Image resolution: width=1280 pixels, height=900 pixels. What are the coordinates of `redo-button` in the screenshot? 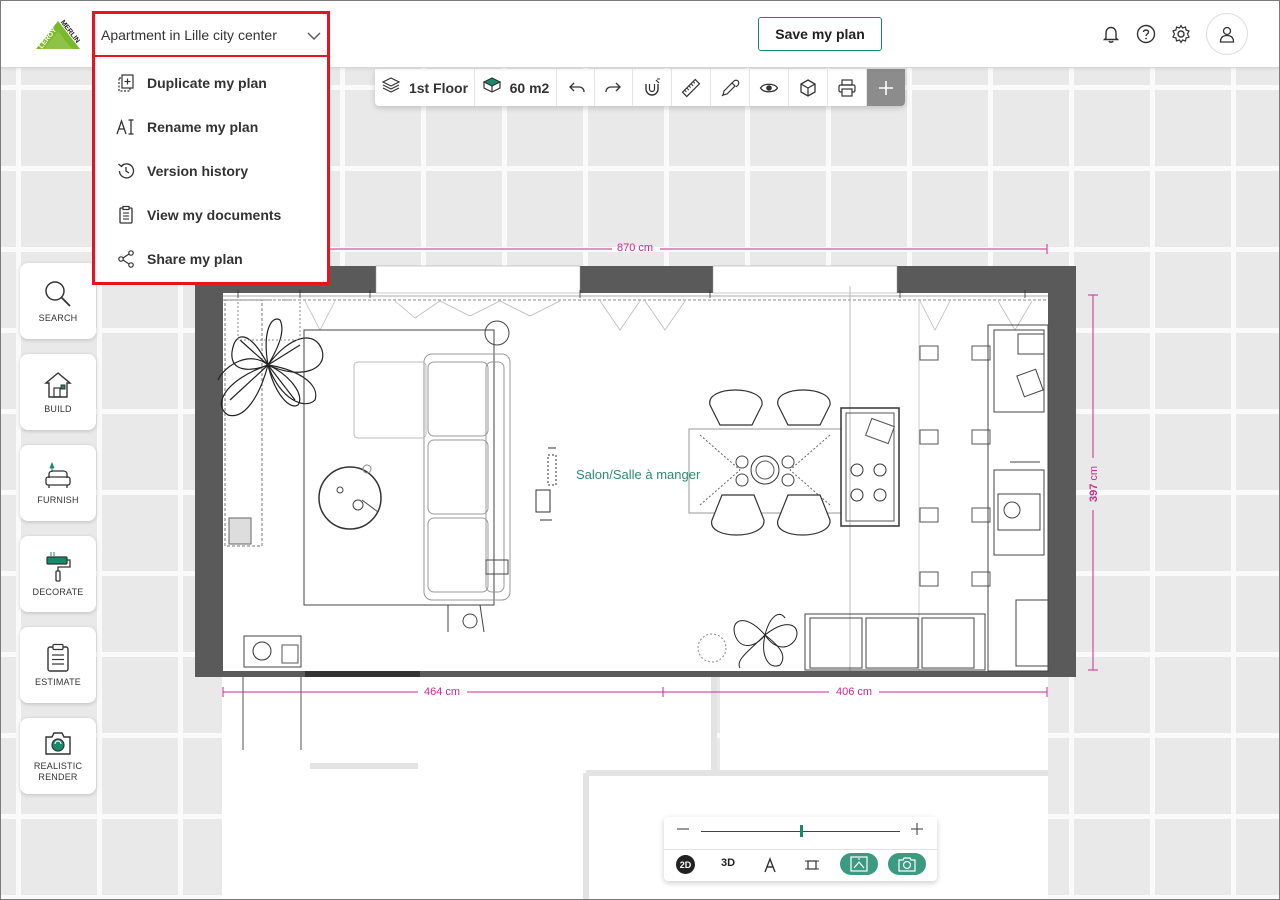 It's located at (614, 87).